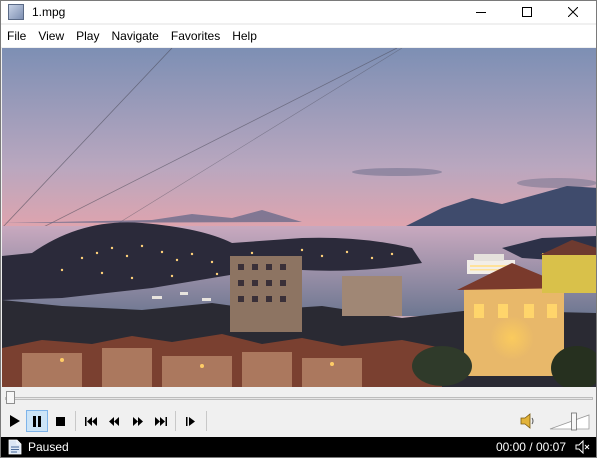 The width and height of the screenshot is (597, 458). I want to click on menu-file: File, so click(16, 36).